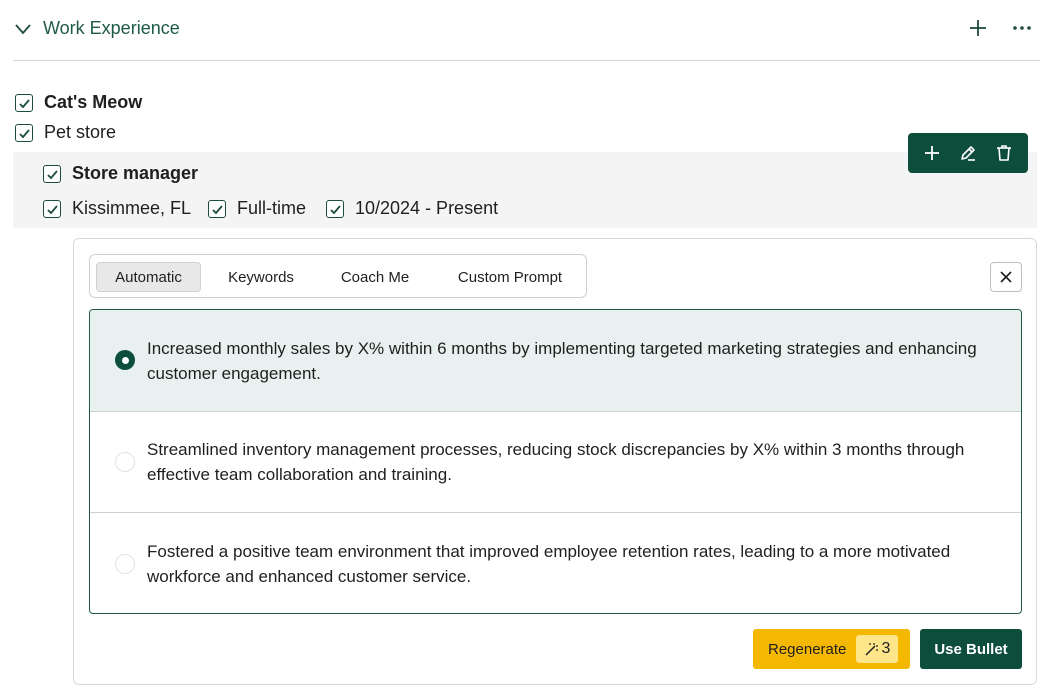 The image size is (1049, 695). I want to click on dates-checkbox, so click(335, 209).